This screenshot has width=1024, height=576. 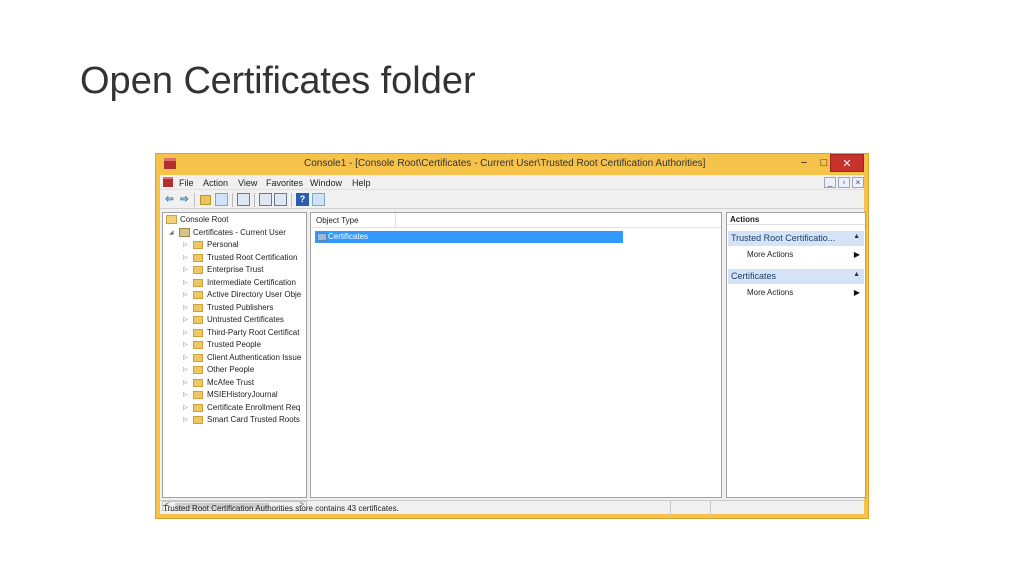 What do you see at coordinates (184, 199) in the screenshot?
I see `forward-arrow-icon: ⇨` at bounding box center [184, 199].